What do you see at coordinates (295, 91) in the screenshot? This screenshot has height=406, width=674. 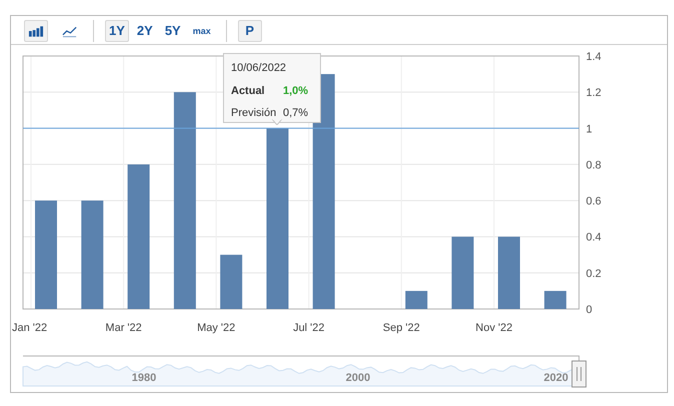 I see `tooltip-value: 1,0%` at bounding box center [295, 91].